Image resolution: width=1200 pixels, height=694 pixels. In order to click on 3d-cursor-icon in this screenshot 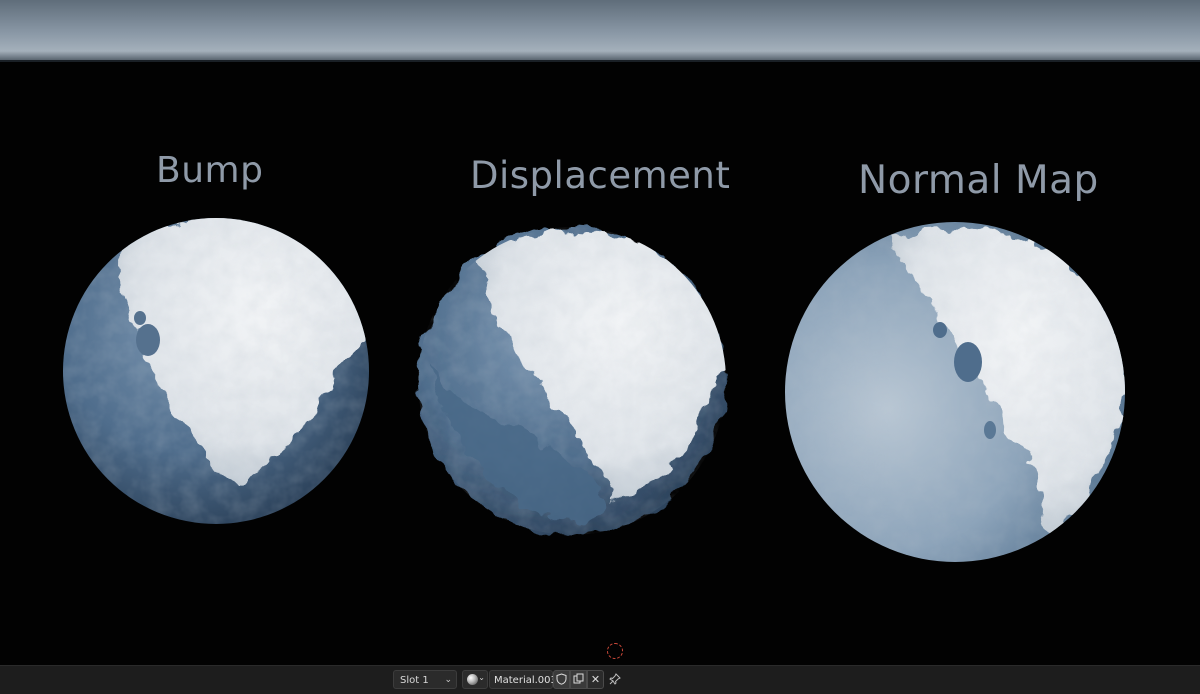, I will do `click(615, 651)`.